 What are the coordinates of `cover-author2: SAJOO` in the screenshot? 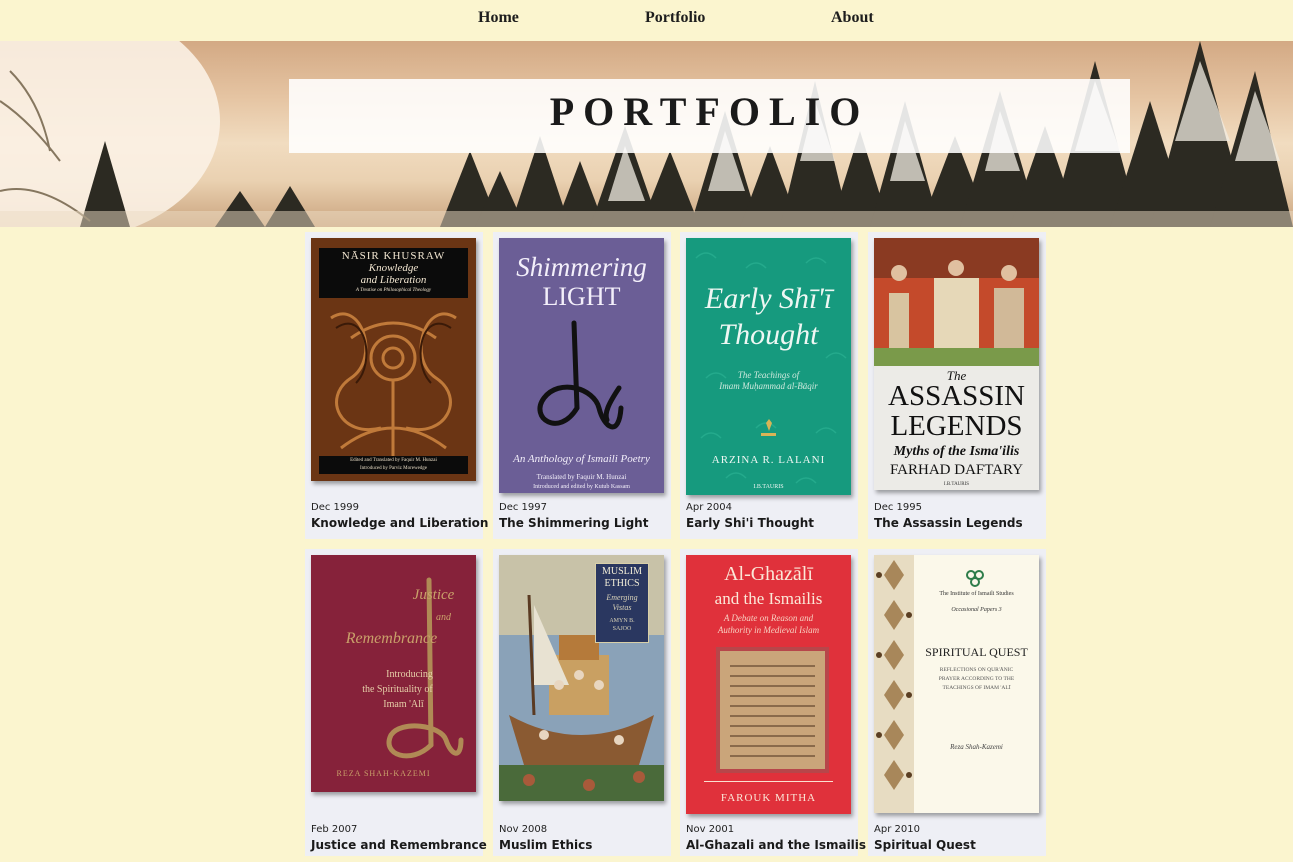 It's located at (622, 629).